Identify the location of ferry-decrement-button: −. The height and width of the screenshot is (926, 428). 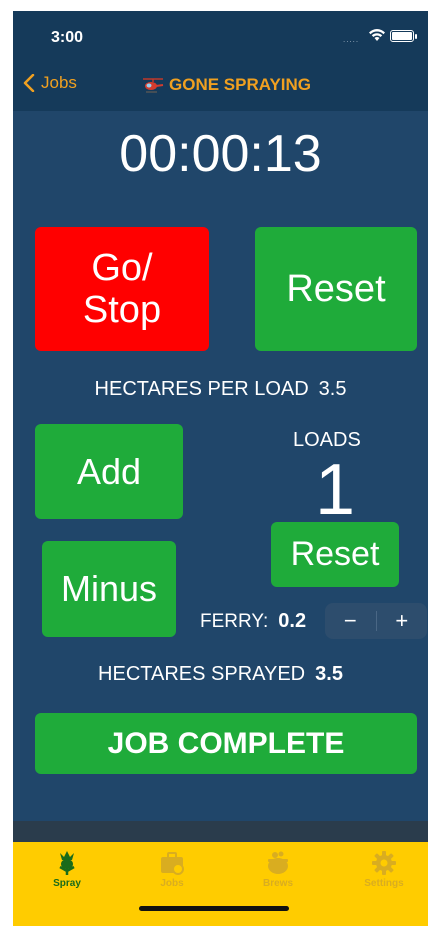
(350, 621).